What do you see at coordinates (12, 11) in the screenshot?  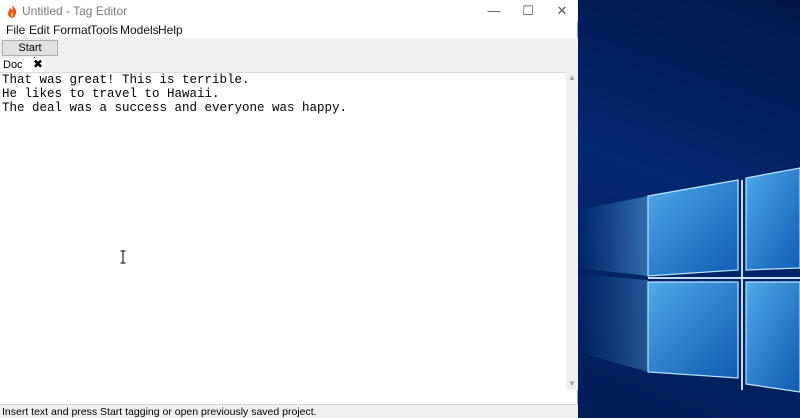 I see `flame-icon` at bounding box center [12, 11].